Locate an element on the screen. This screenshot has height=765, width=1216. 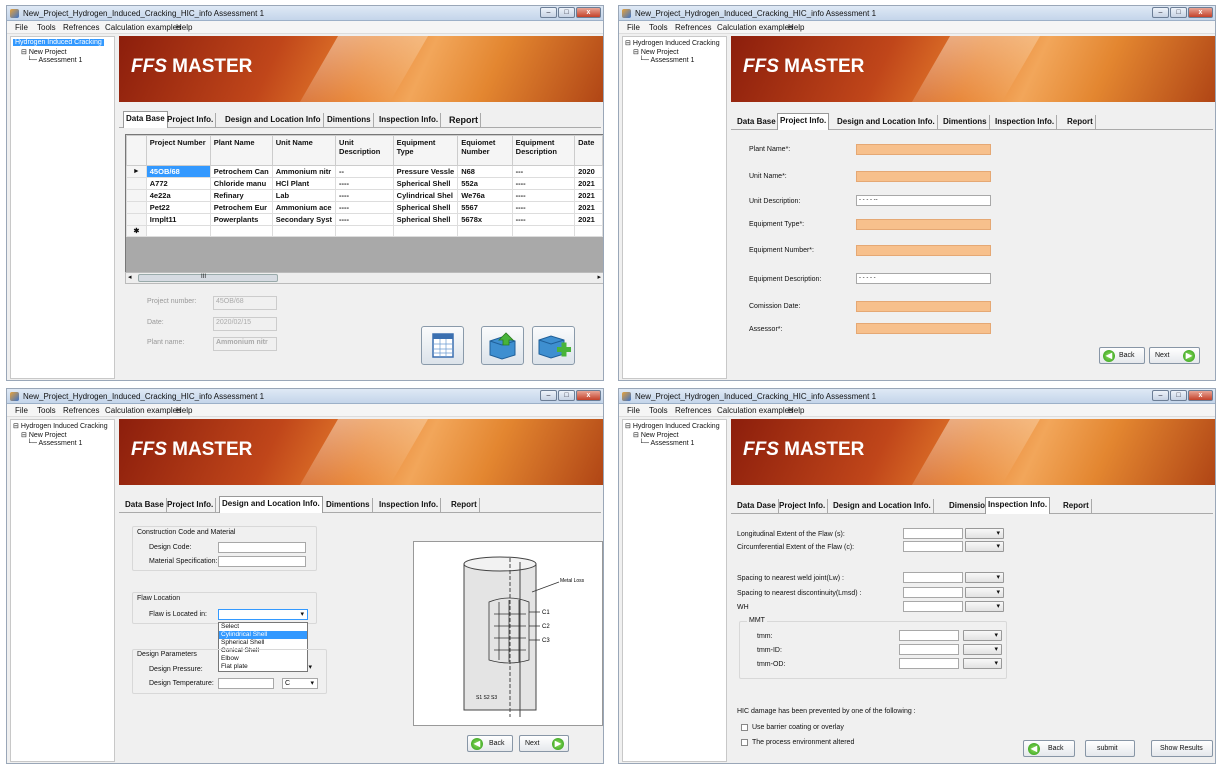
tmm-id-unit-dropdown is located at coordinates (982, 649).